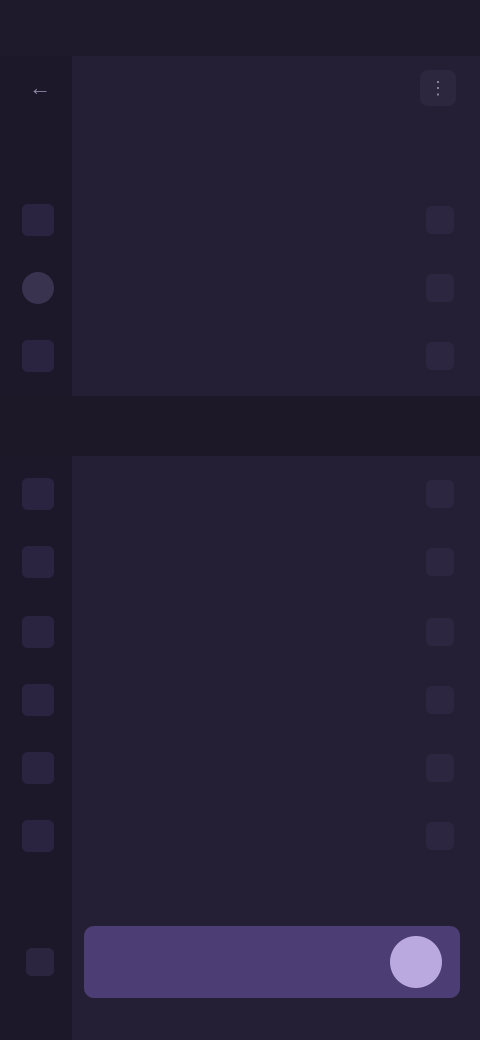 The width and height of the screenshot is (480, 1040). What do you see at coordinates (240, 28) in the screenshot?
I see `status-bar` at bounding box center [240, 28].